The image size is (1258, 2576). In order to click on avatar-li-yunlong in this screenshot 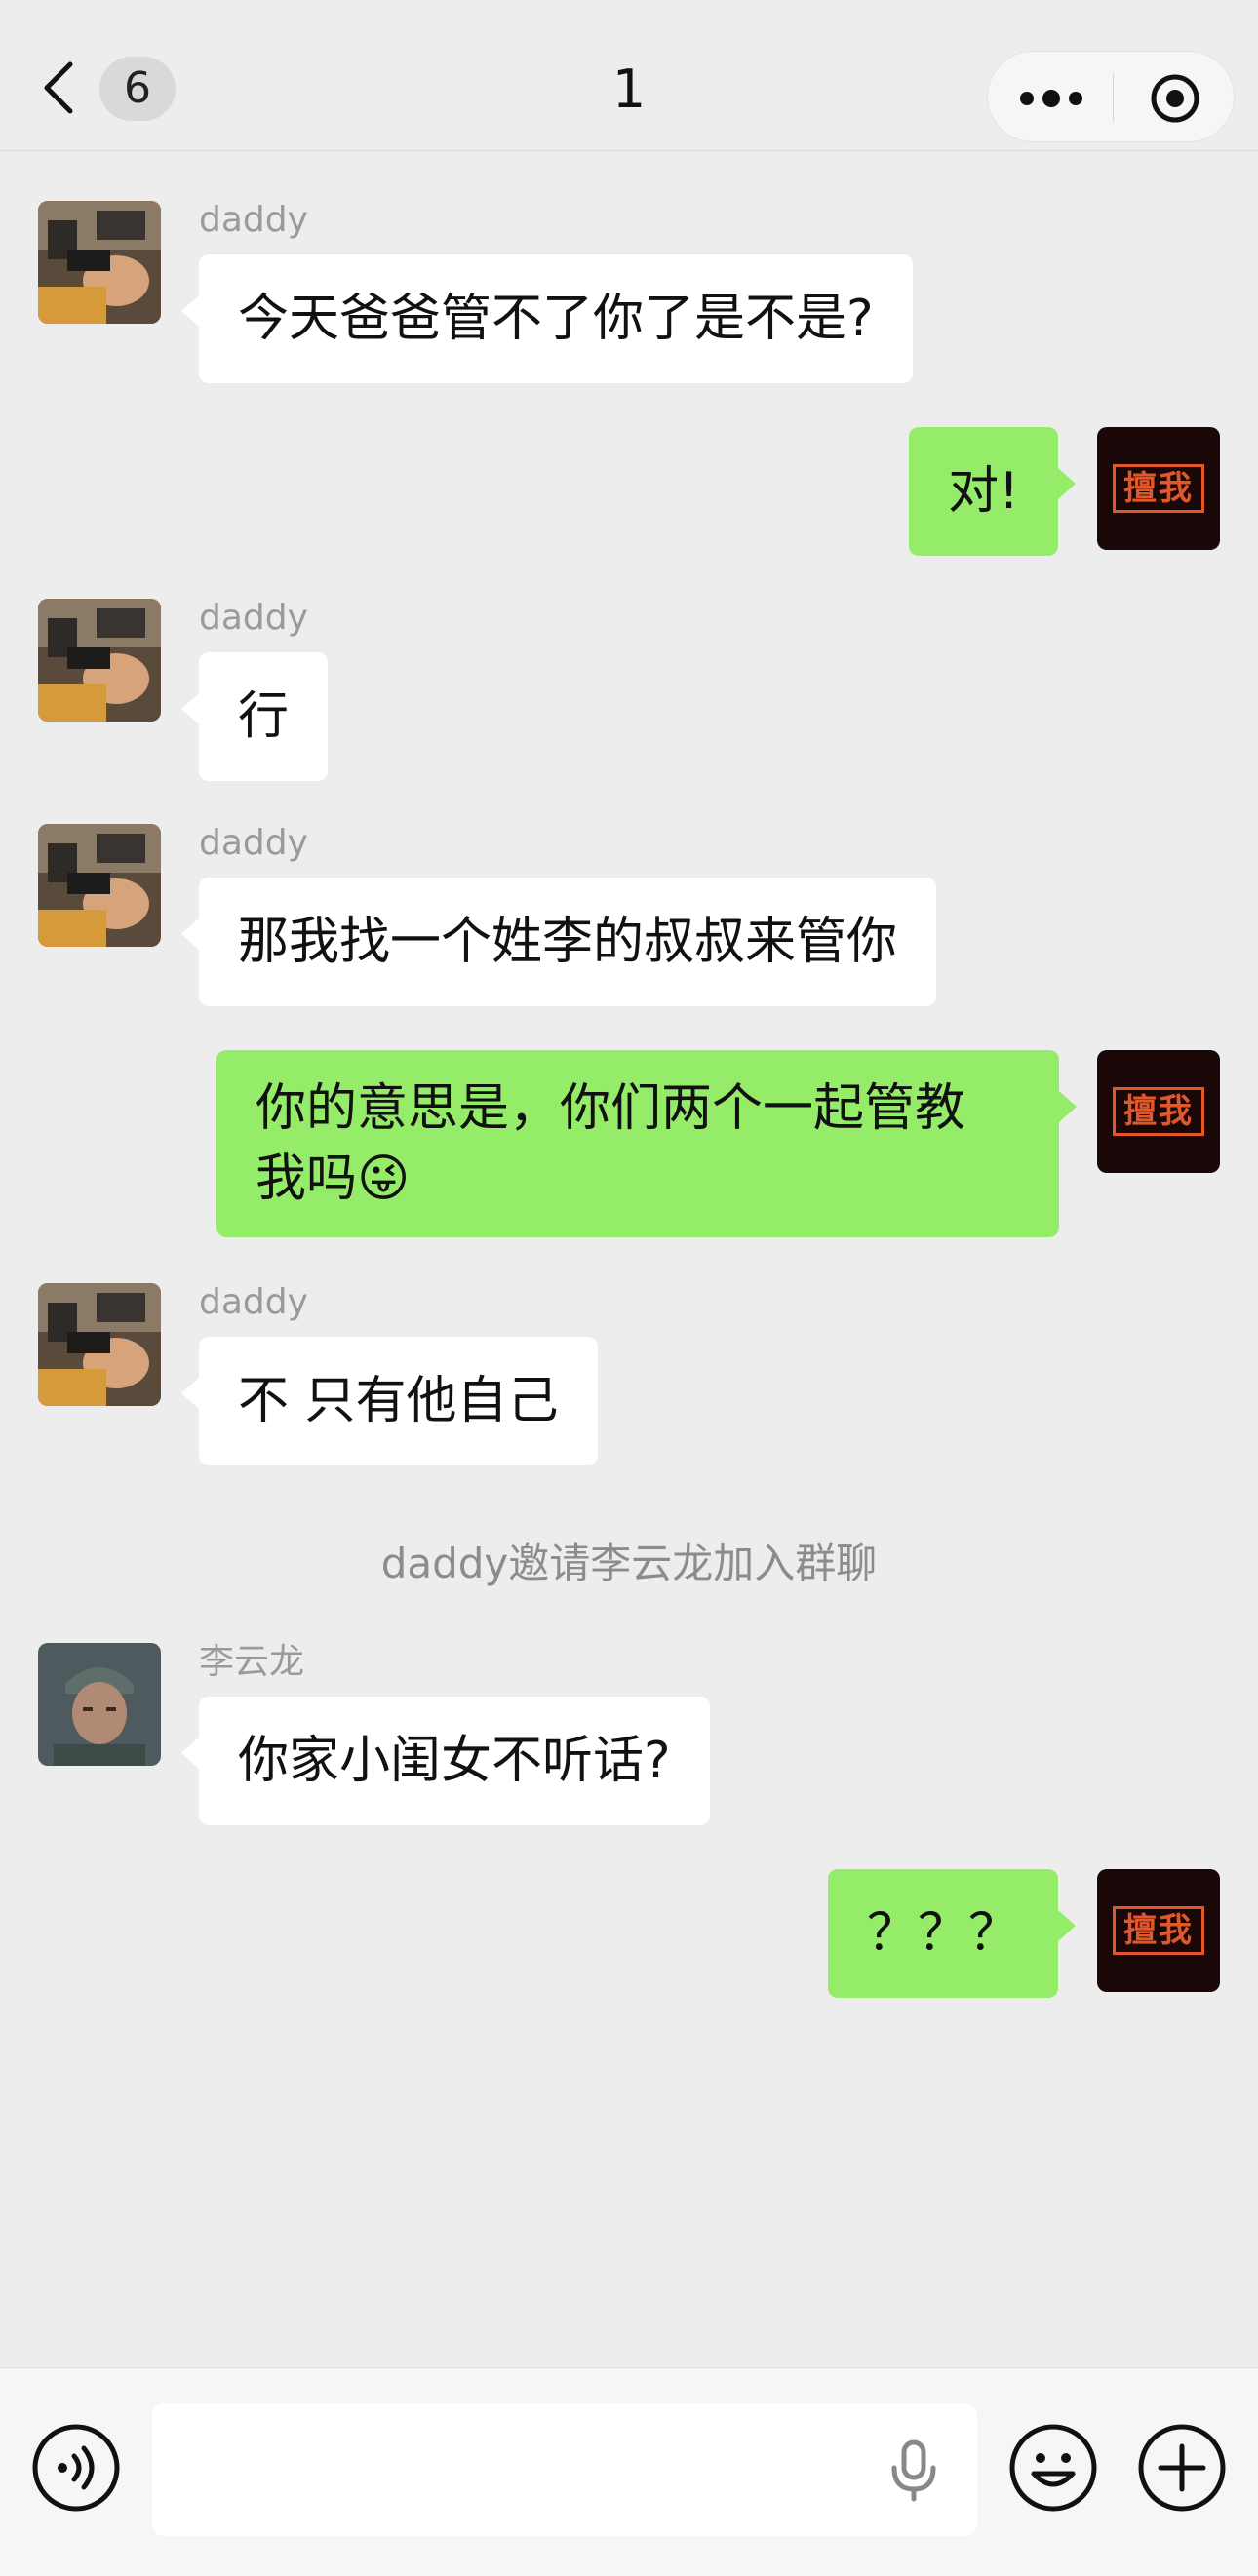, I will do `click(99, 1704)`.